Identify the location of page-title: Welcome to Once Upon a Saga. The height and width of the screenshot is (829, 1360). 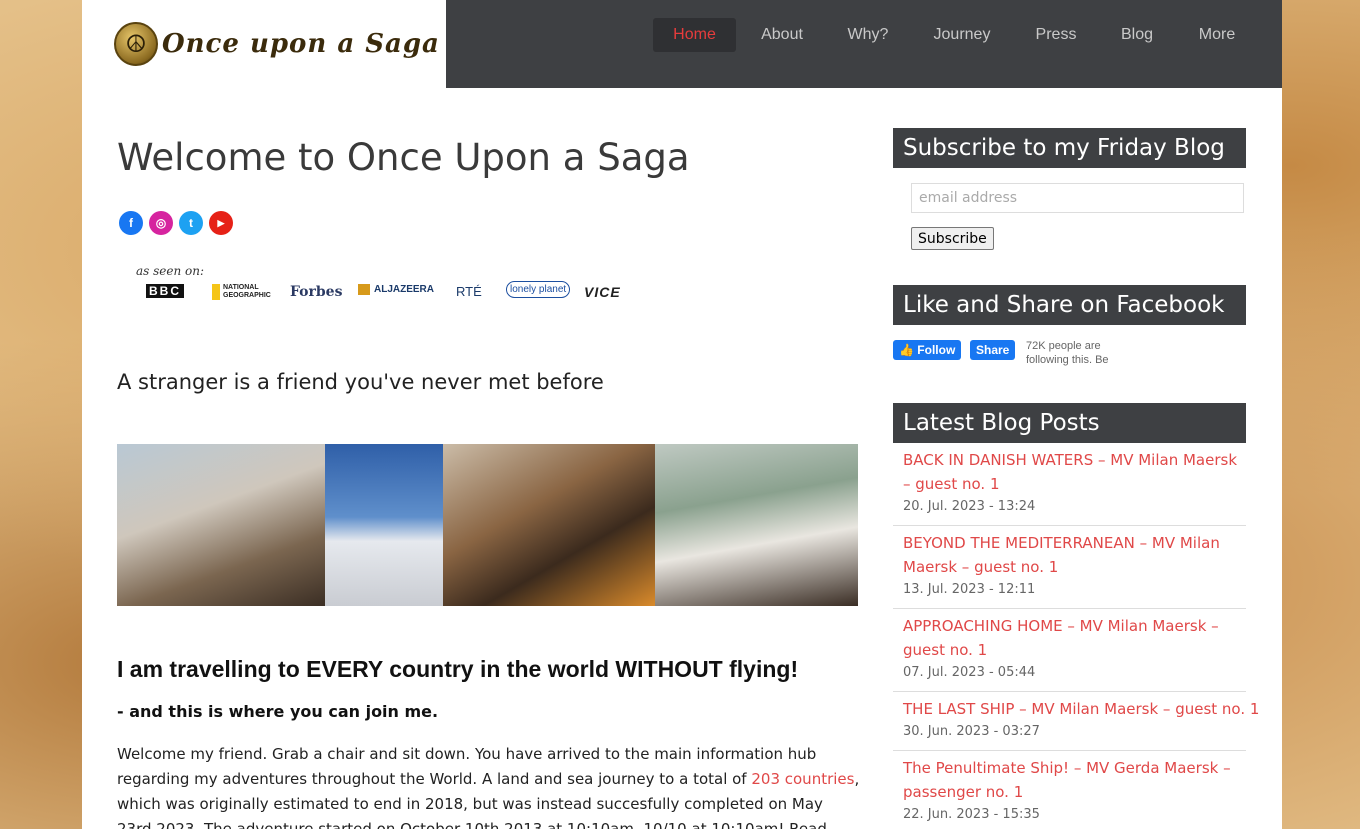
(403, 157).